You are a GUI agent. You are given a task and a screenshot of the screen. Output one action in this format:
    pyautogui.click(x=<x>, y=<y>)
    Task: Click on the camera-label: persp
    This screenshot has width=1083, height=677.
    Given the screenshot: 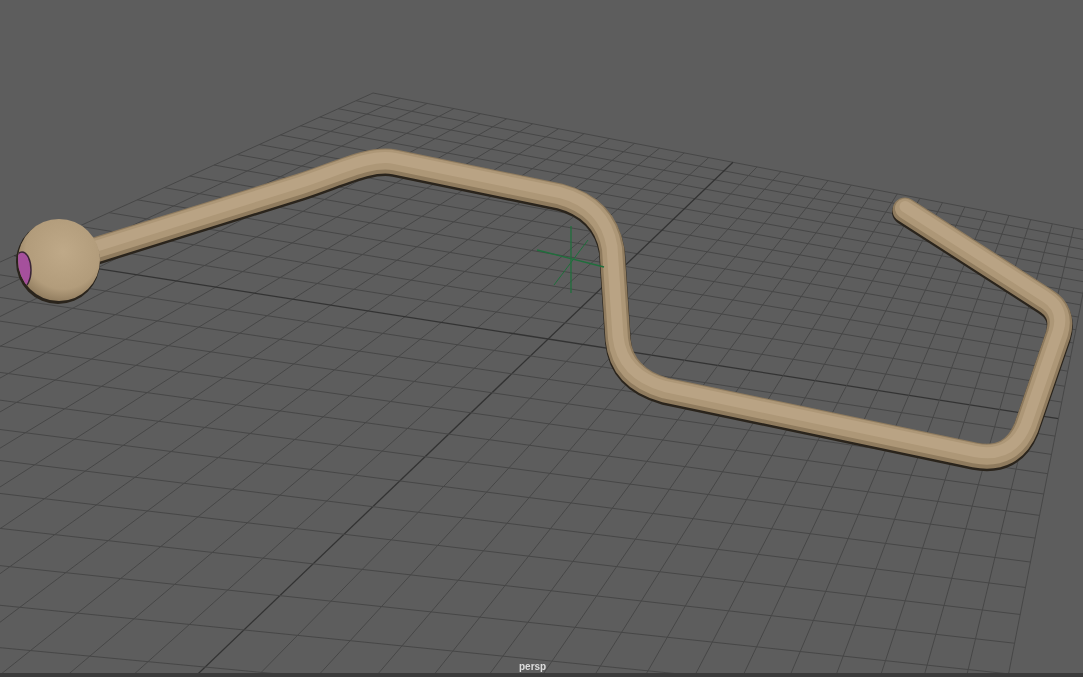 What is the action you would take?
    pyautogui.click(x=533, y=667)
    